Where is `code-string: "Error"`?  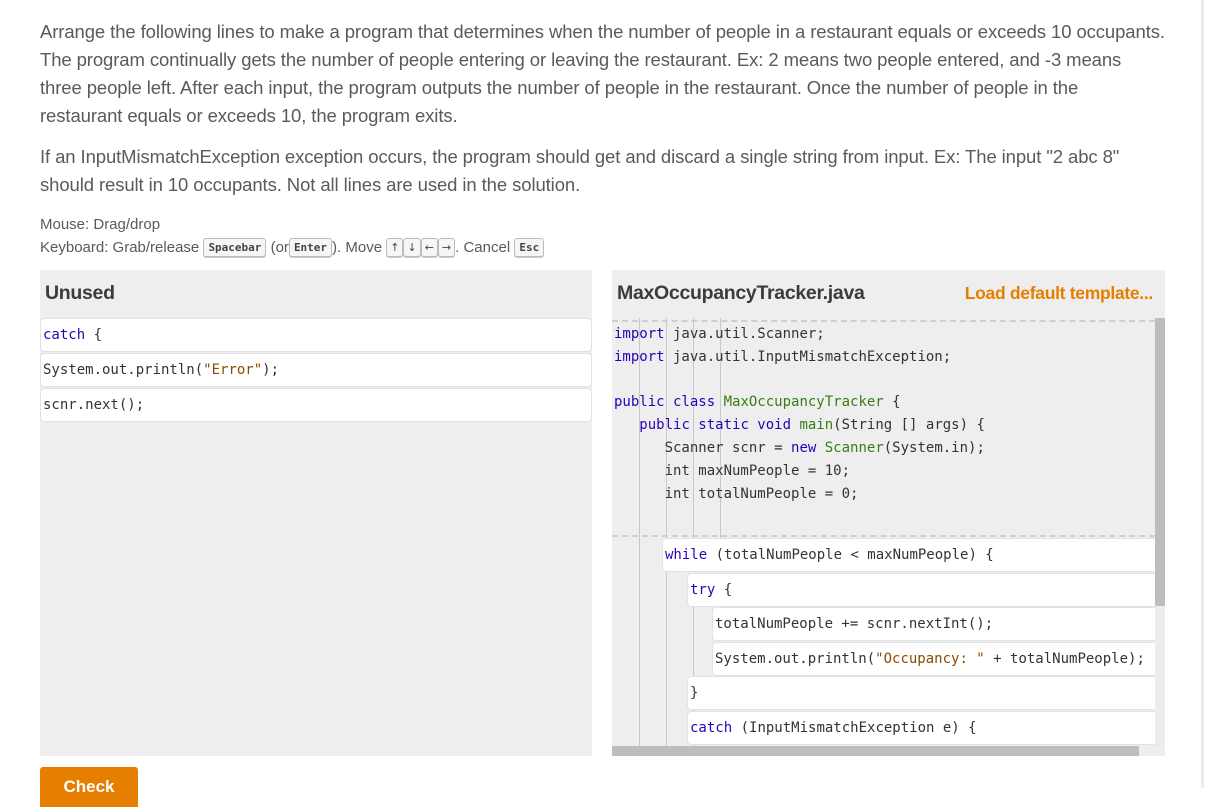
code-string: "Error" is located at coordinates (233, 370).